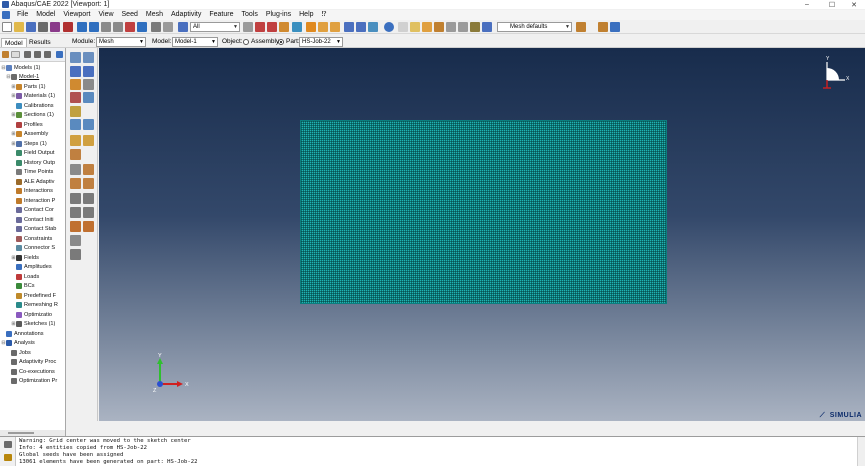  Describe the element at coordinates (321, 42) in the screenshot. I see `part-select: HS-Job-22 ▼` at that location.